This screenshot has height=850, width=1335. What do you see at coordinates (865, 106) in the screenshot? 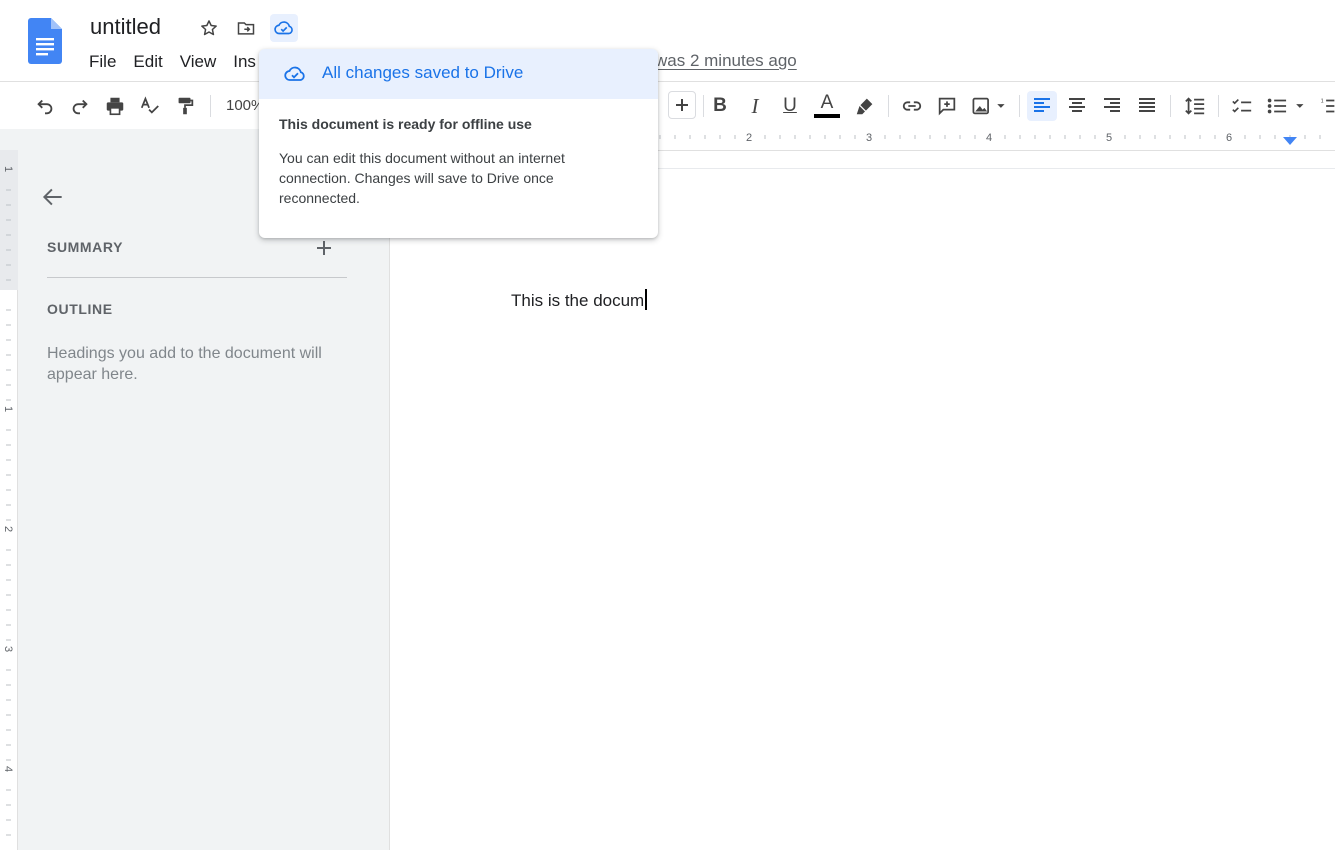
I see `highlight-icon` at bounding box center [865, 106].